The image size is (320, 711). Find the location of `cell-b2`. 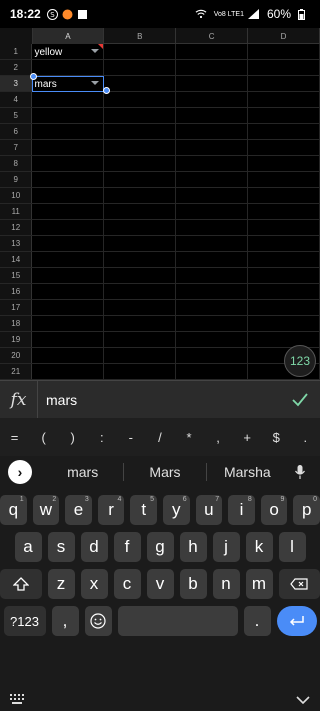

cell-b2 is located at coordinates (140, 68).